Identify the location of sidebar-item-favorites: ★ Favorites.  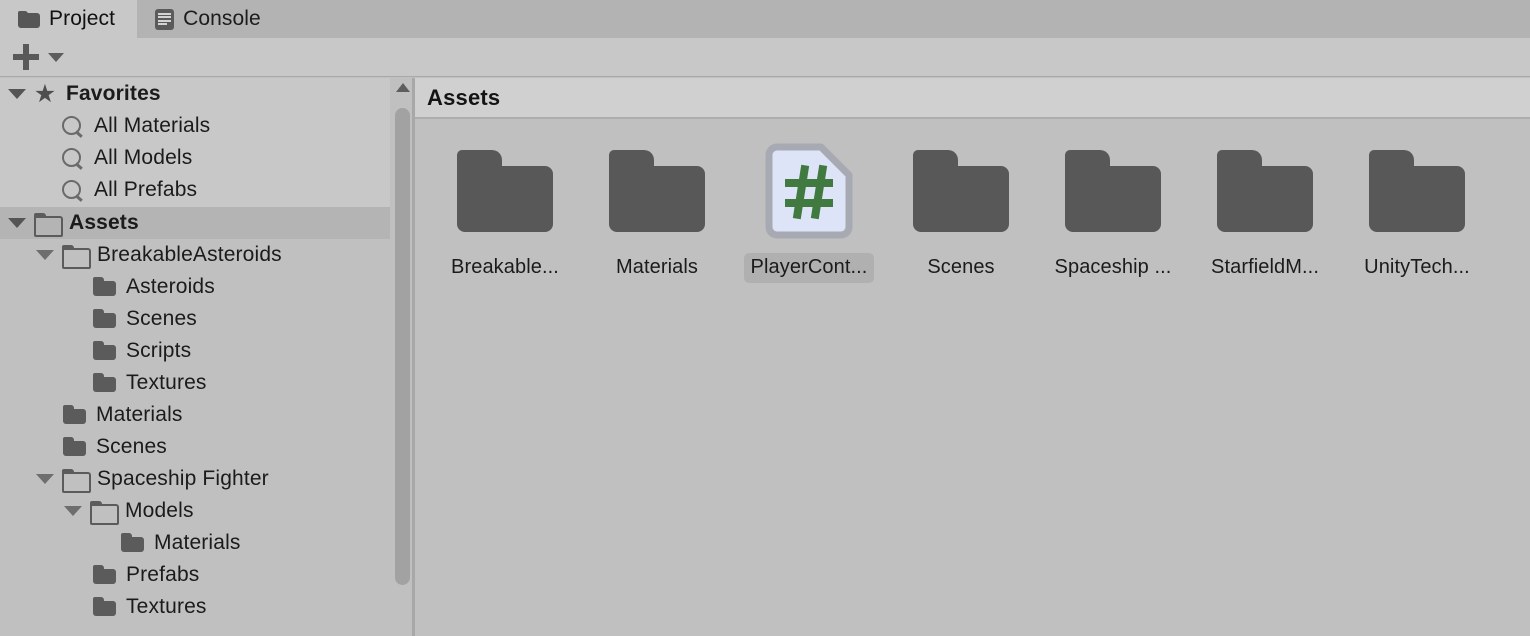
(195, 94).